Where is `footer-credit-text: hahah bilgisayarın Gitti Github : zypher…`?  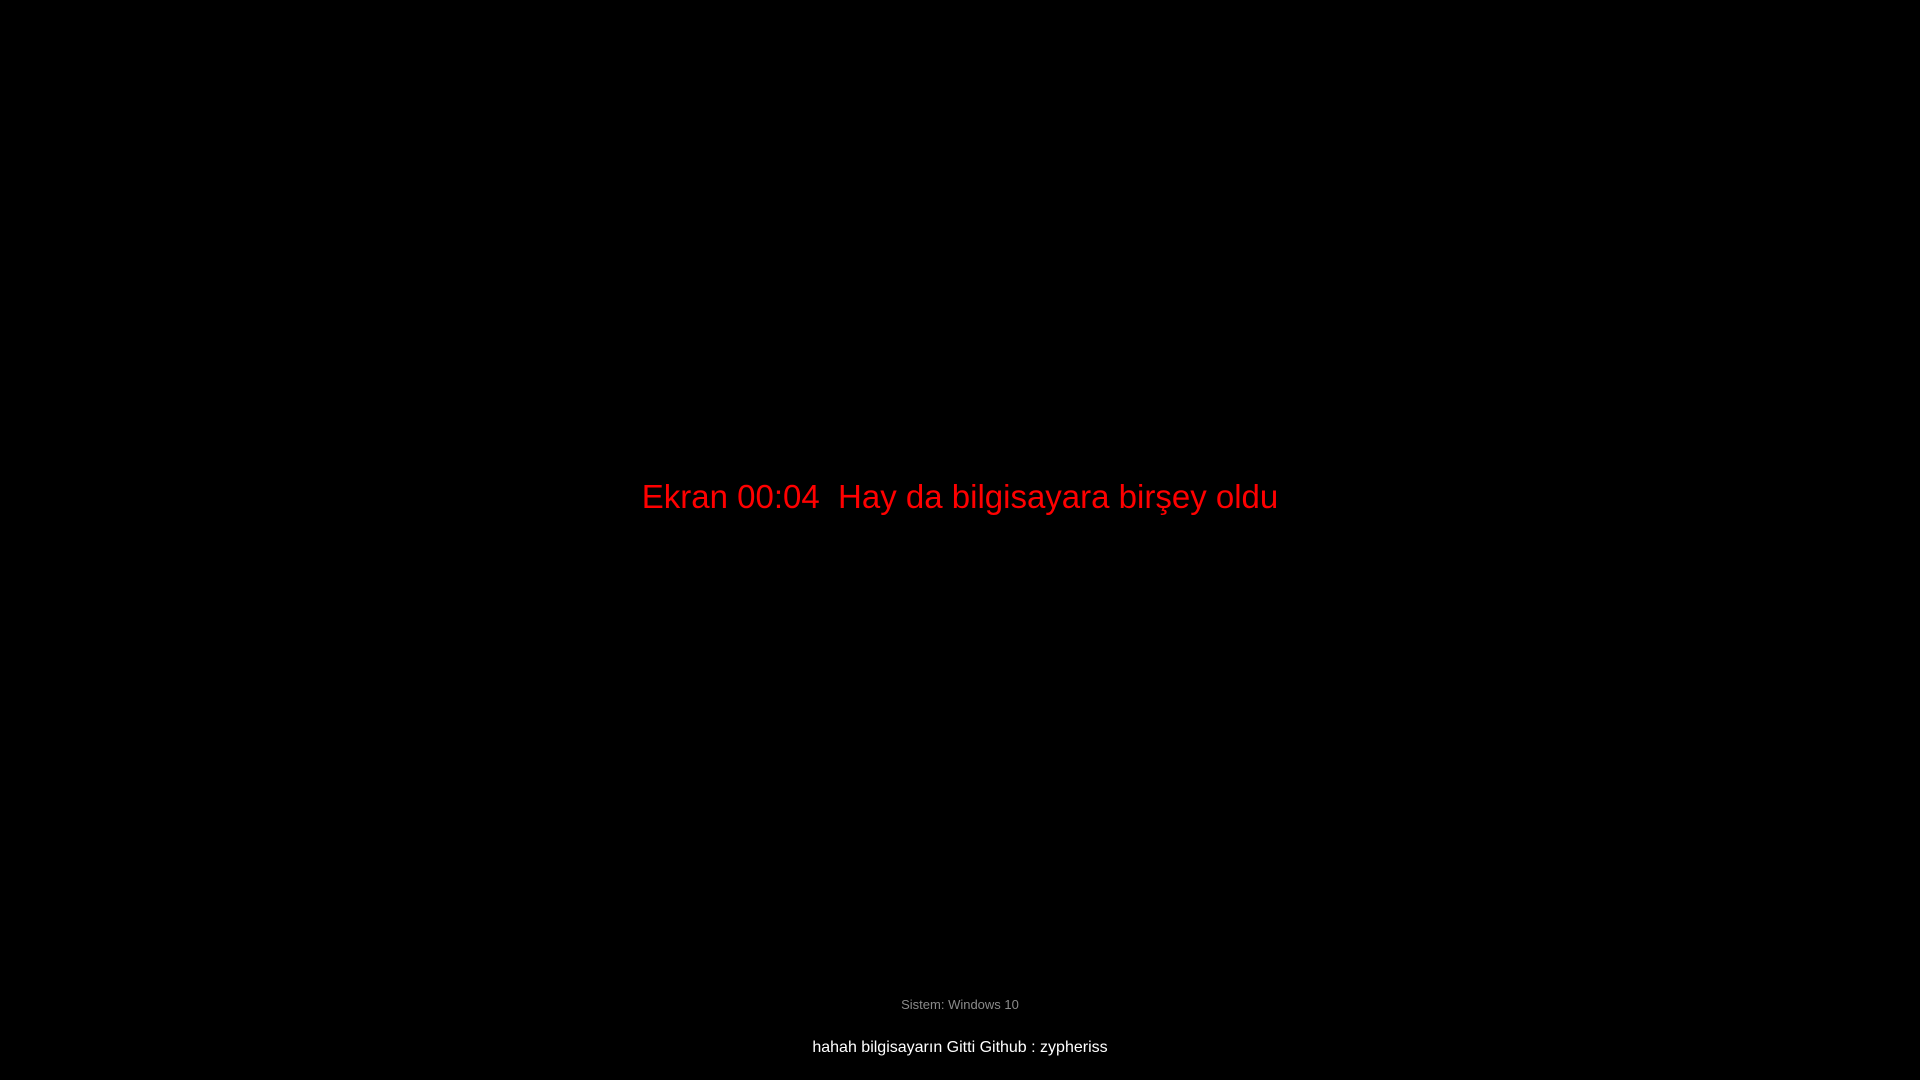
footer-credit-text: hahah bilgisayarın Gitti Github : zypher… is located at coordinates (960, 1047).